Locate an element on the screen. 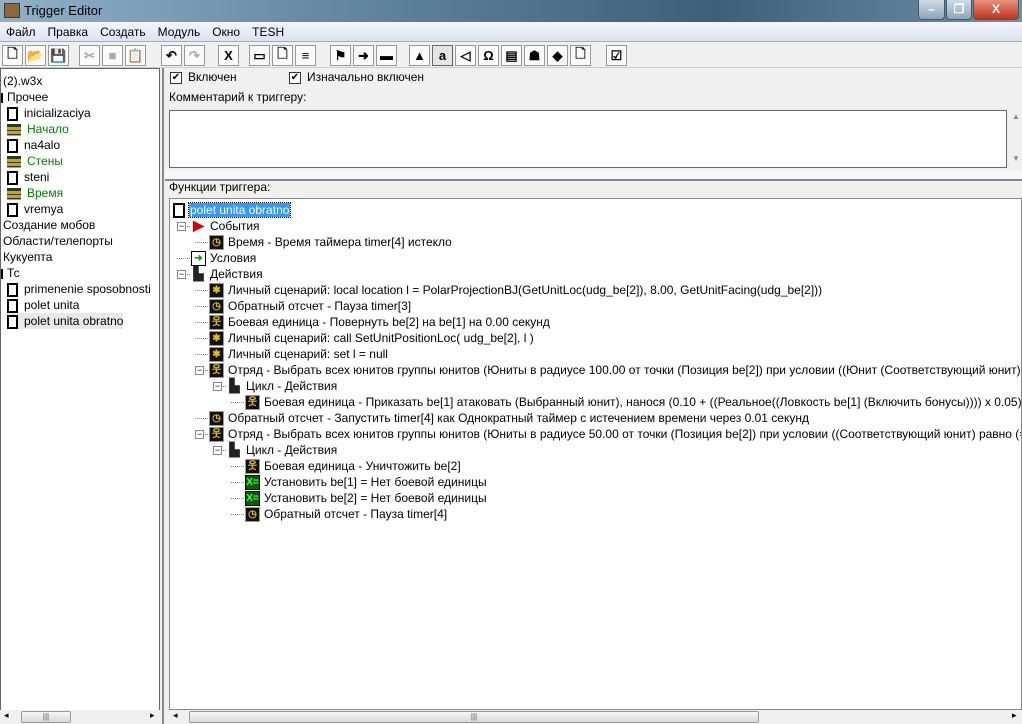 This screenshot has height=724, width=1022. new-button: 🗋 is located at coordinates (12, 55).